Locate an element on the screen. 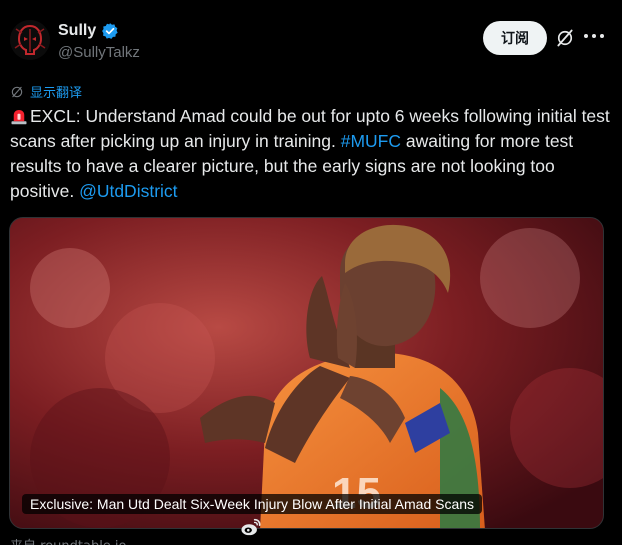 This screenshot has width=622, height=545. name-row: Sully is located at coordinates (88, 31).